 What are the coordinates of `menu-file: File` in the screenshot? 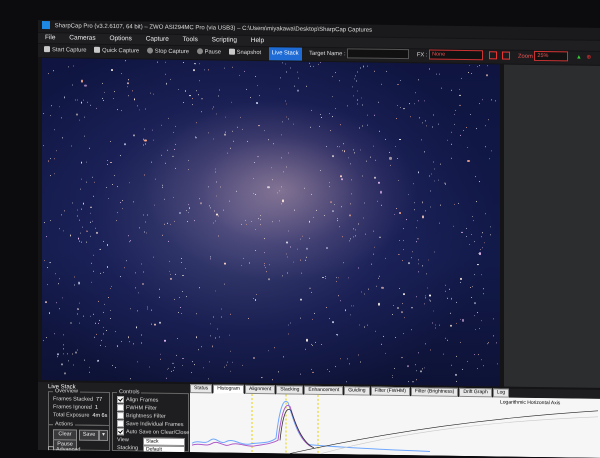 It's located at (50, 37).